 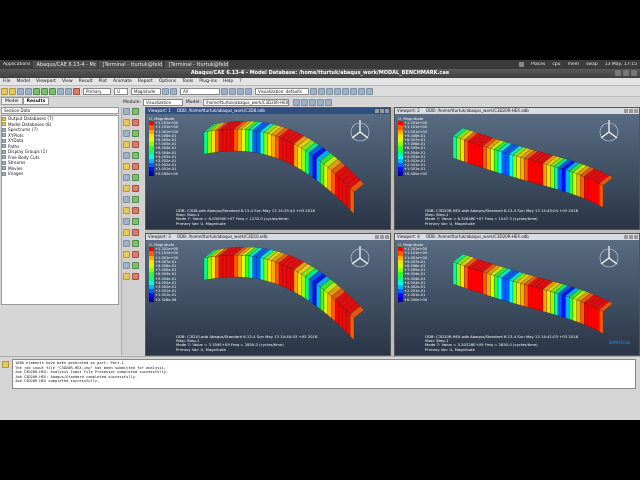 I want to click on create-display-group-icon, so click(x=126, y=210).